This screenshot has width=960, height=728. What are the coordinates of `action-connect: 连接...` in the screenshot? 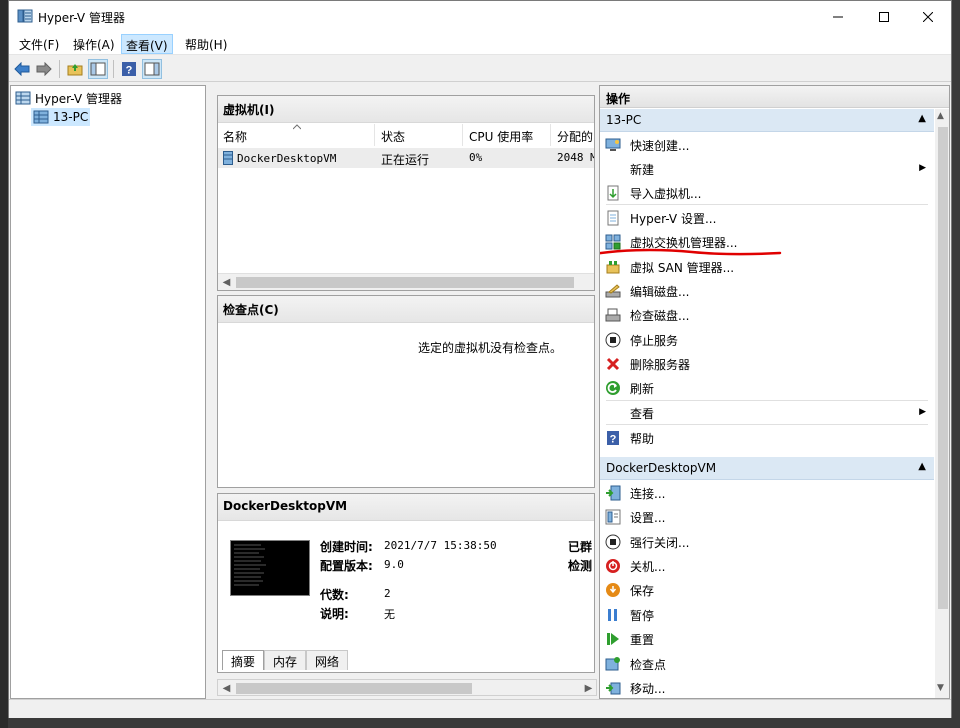 It's located at (767, 493).